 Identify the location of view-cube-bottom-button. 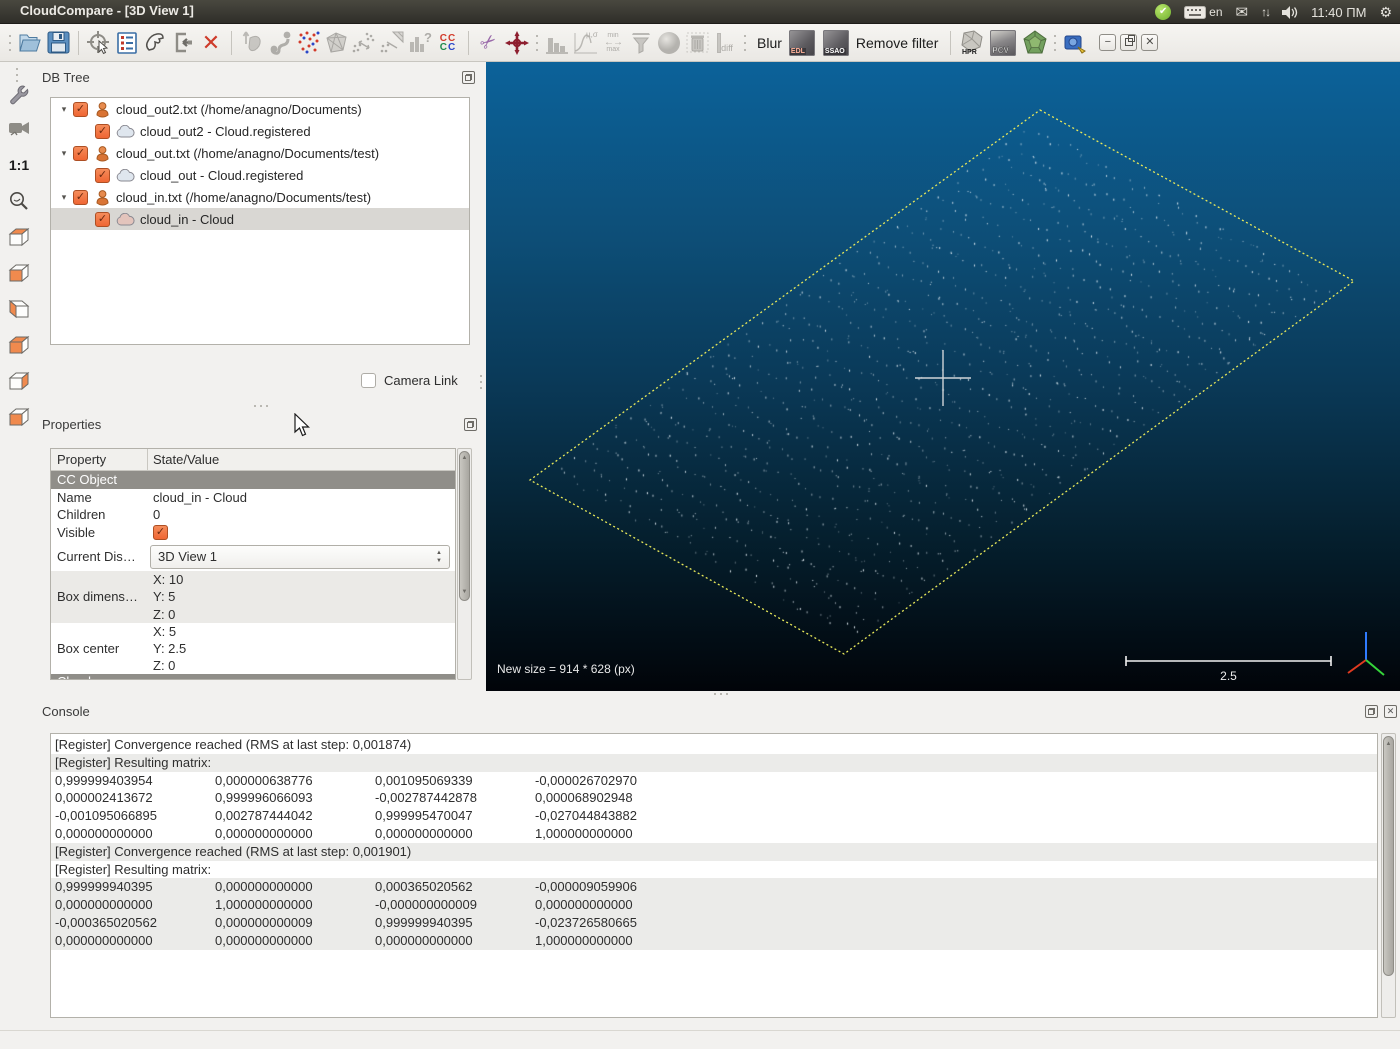
(19, 417).